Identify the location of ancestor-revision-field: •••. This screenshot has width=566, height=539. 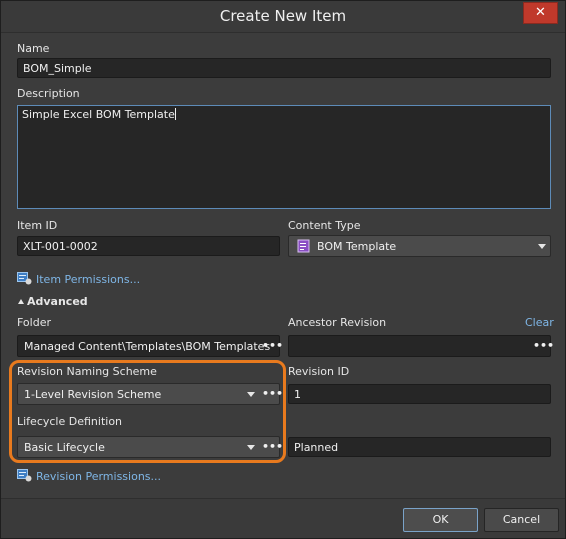
(421, 346).